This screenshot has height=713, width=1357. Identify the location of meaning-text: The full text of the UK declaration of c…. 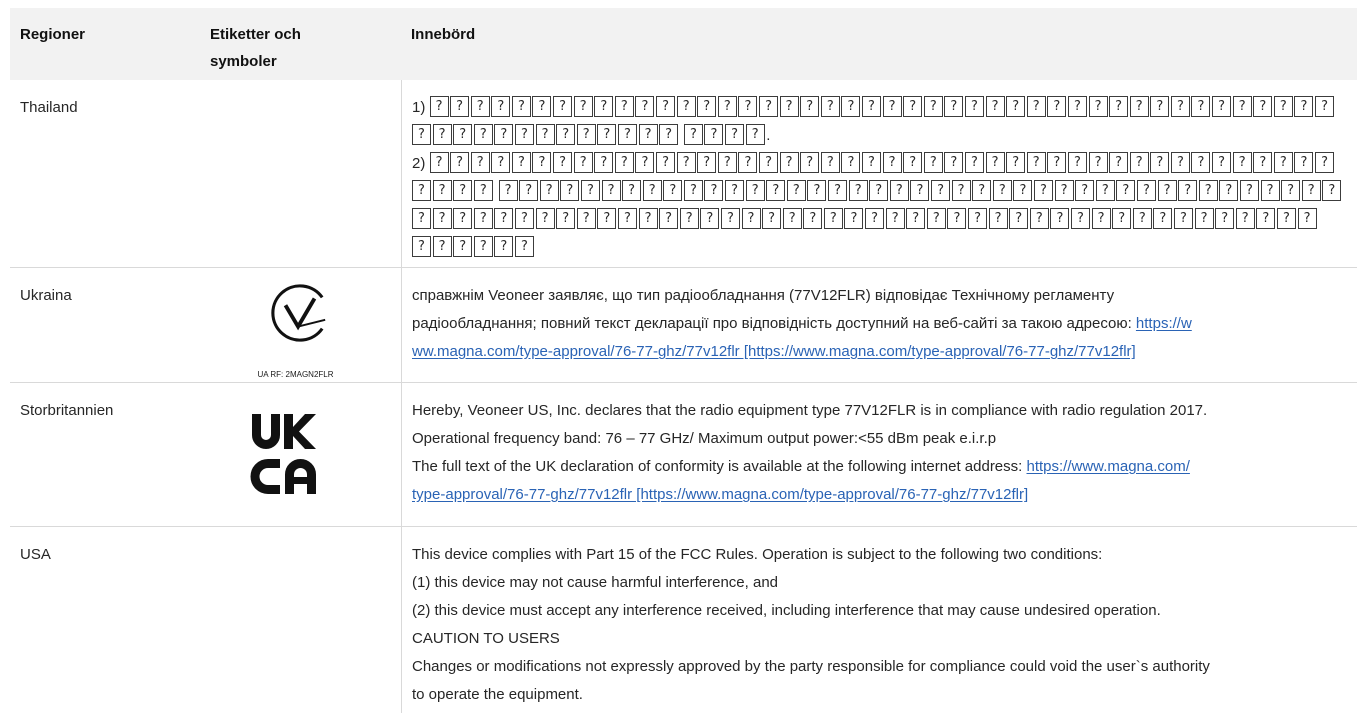
(719, 466).